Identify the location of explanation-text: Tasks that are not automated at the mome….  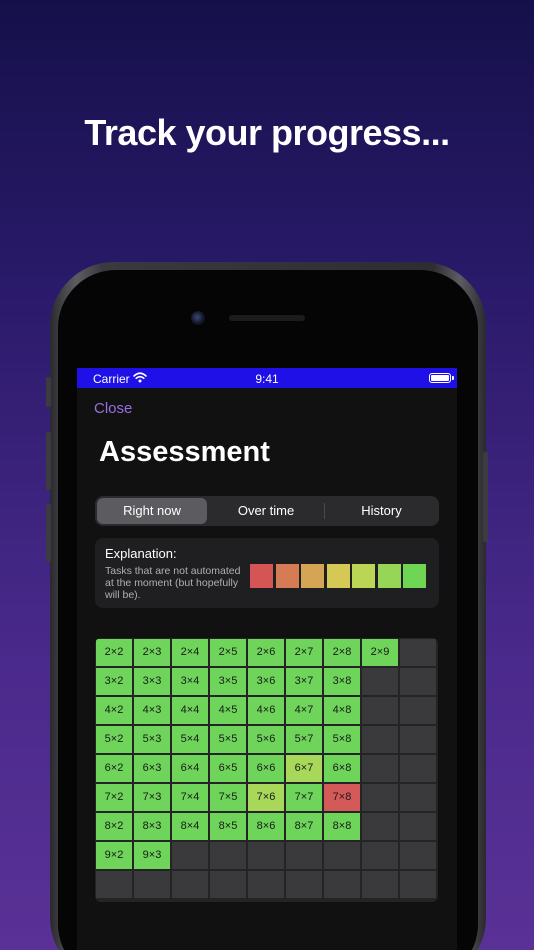
(173, 583).